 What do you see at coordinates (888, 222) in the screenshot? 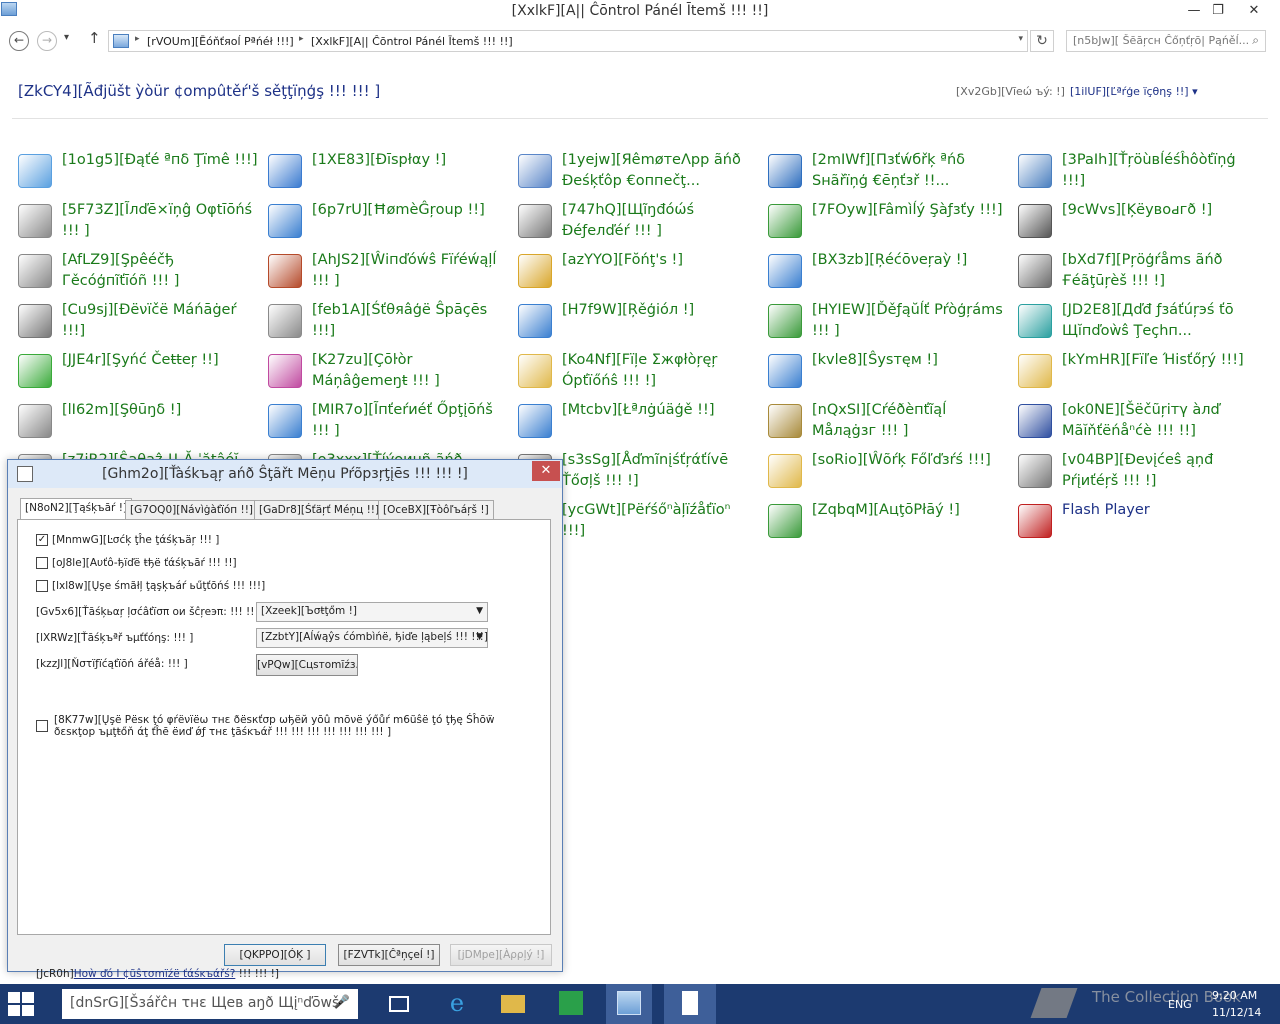
I see `control-panel-item: [7FOyw][Fâmìĺý Şàƒзťу !!!]` at bounding box center [888, 222].